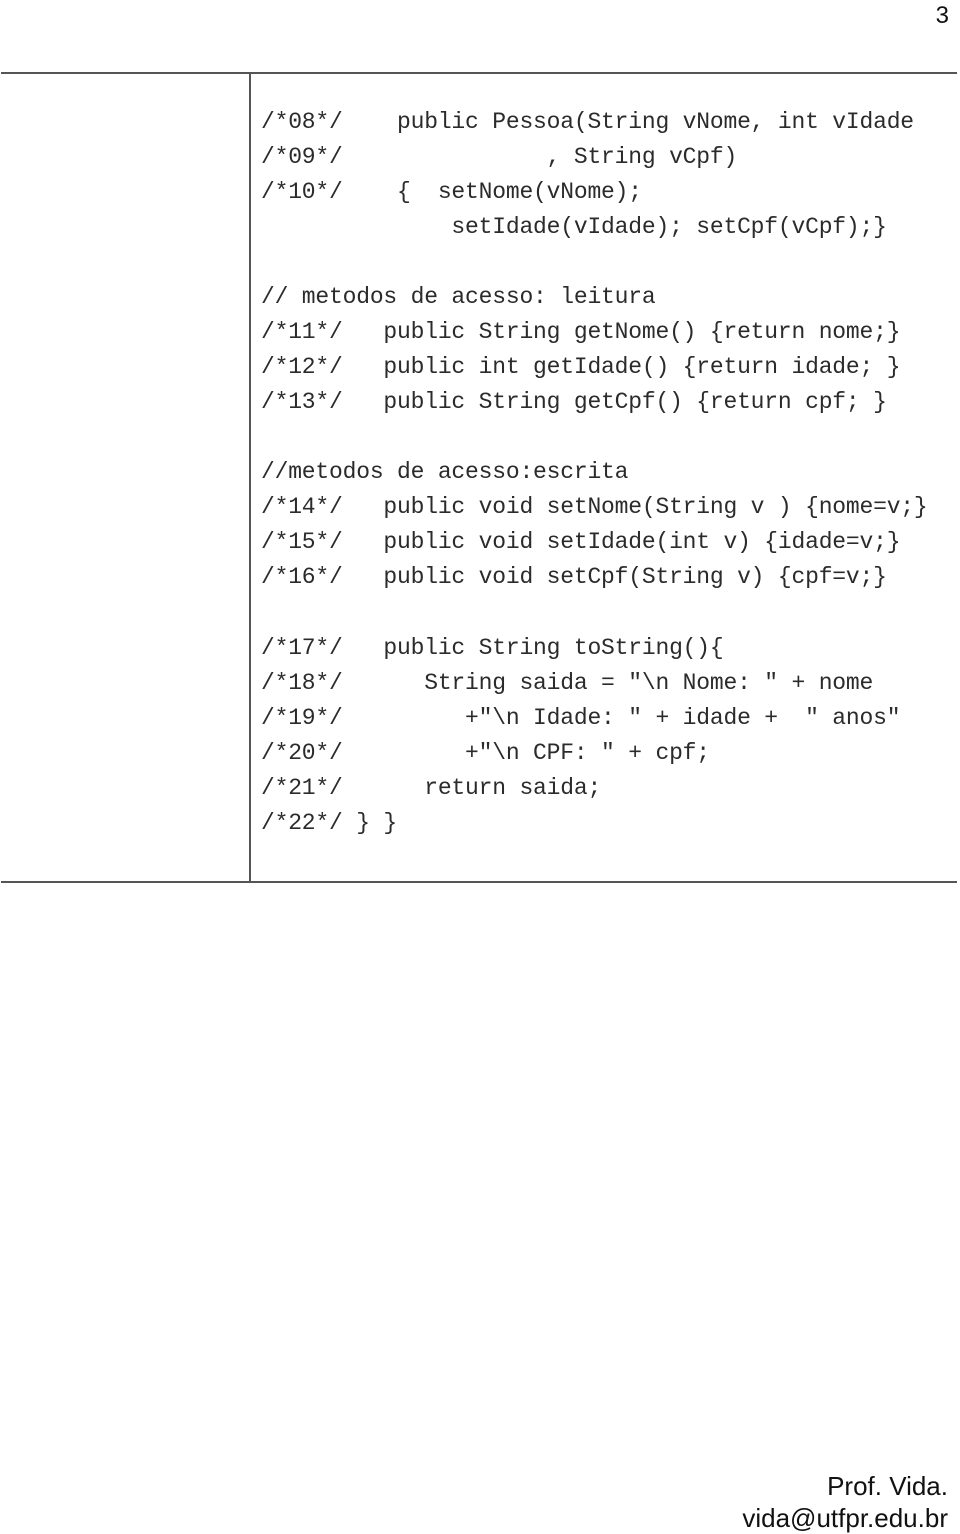 The height and width of the screenshot is (1534, 960). What do you see at coordinates (458, 297) in the screenshot?
I see `code-comment: // metodos de acesso: leitura` at bounding box center [458, 297].